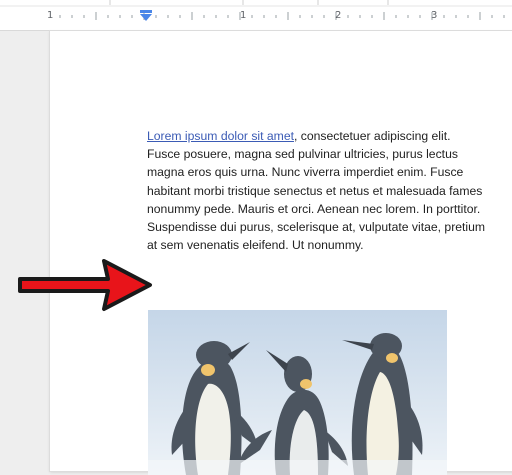 Image resolution: width=512 pixels, height=475 pixels. What do you see at coordinates (255, 245) in the screenshot?
I see `text-line: at sem venenatis eleifend. Ut nonummy.` at bounding box center [255, 245].